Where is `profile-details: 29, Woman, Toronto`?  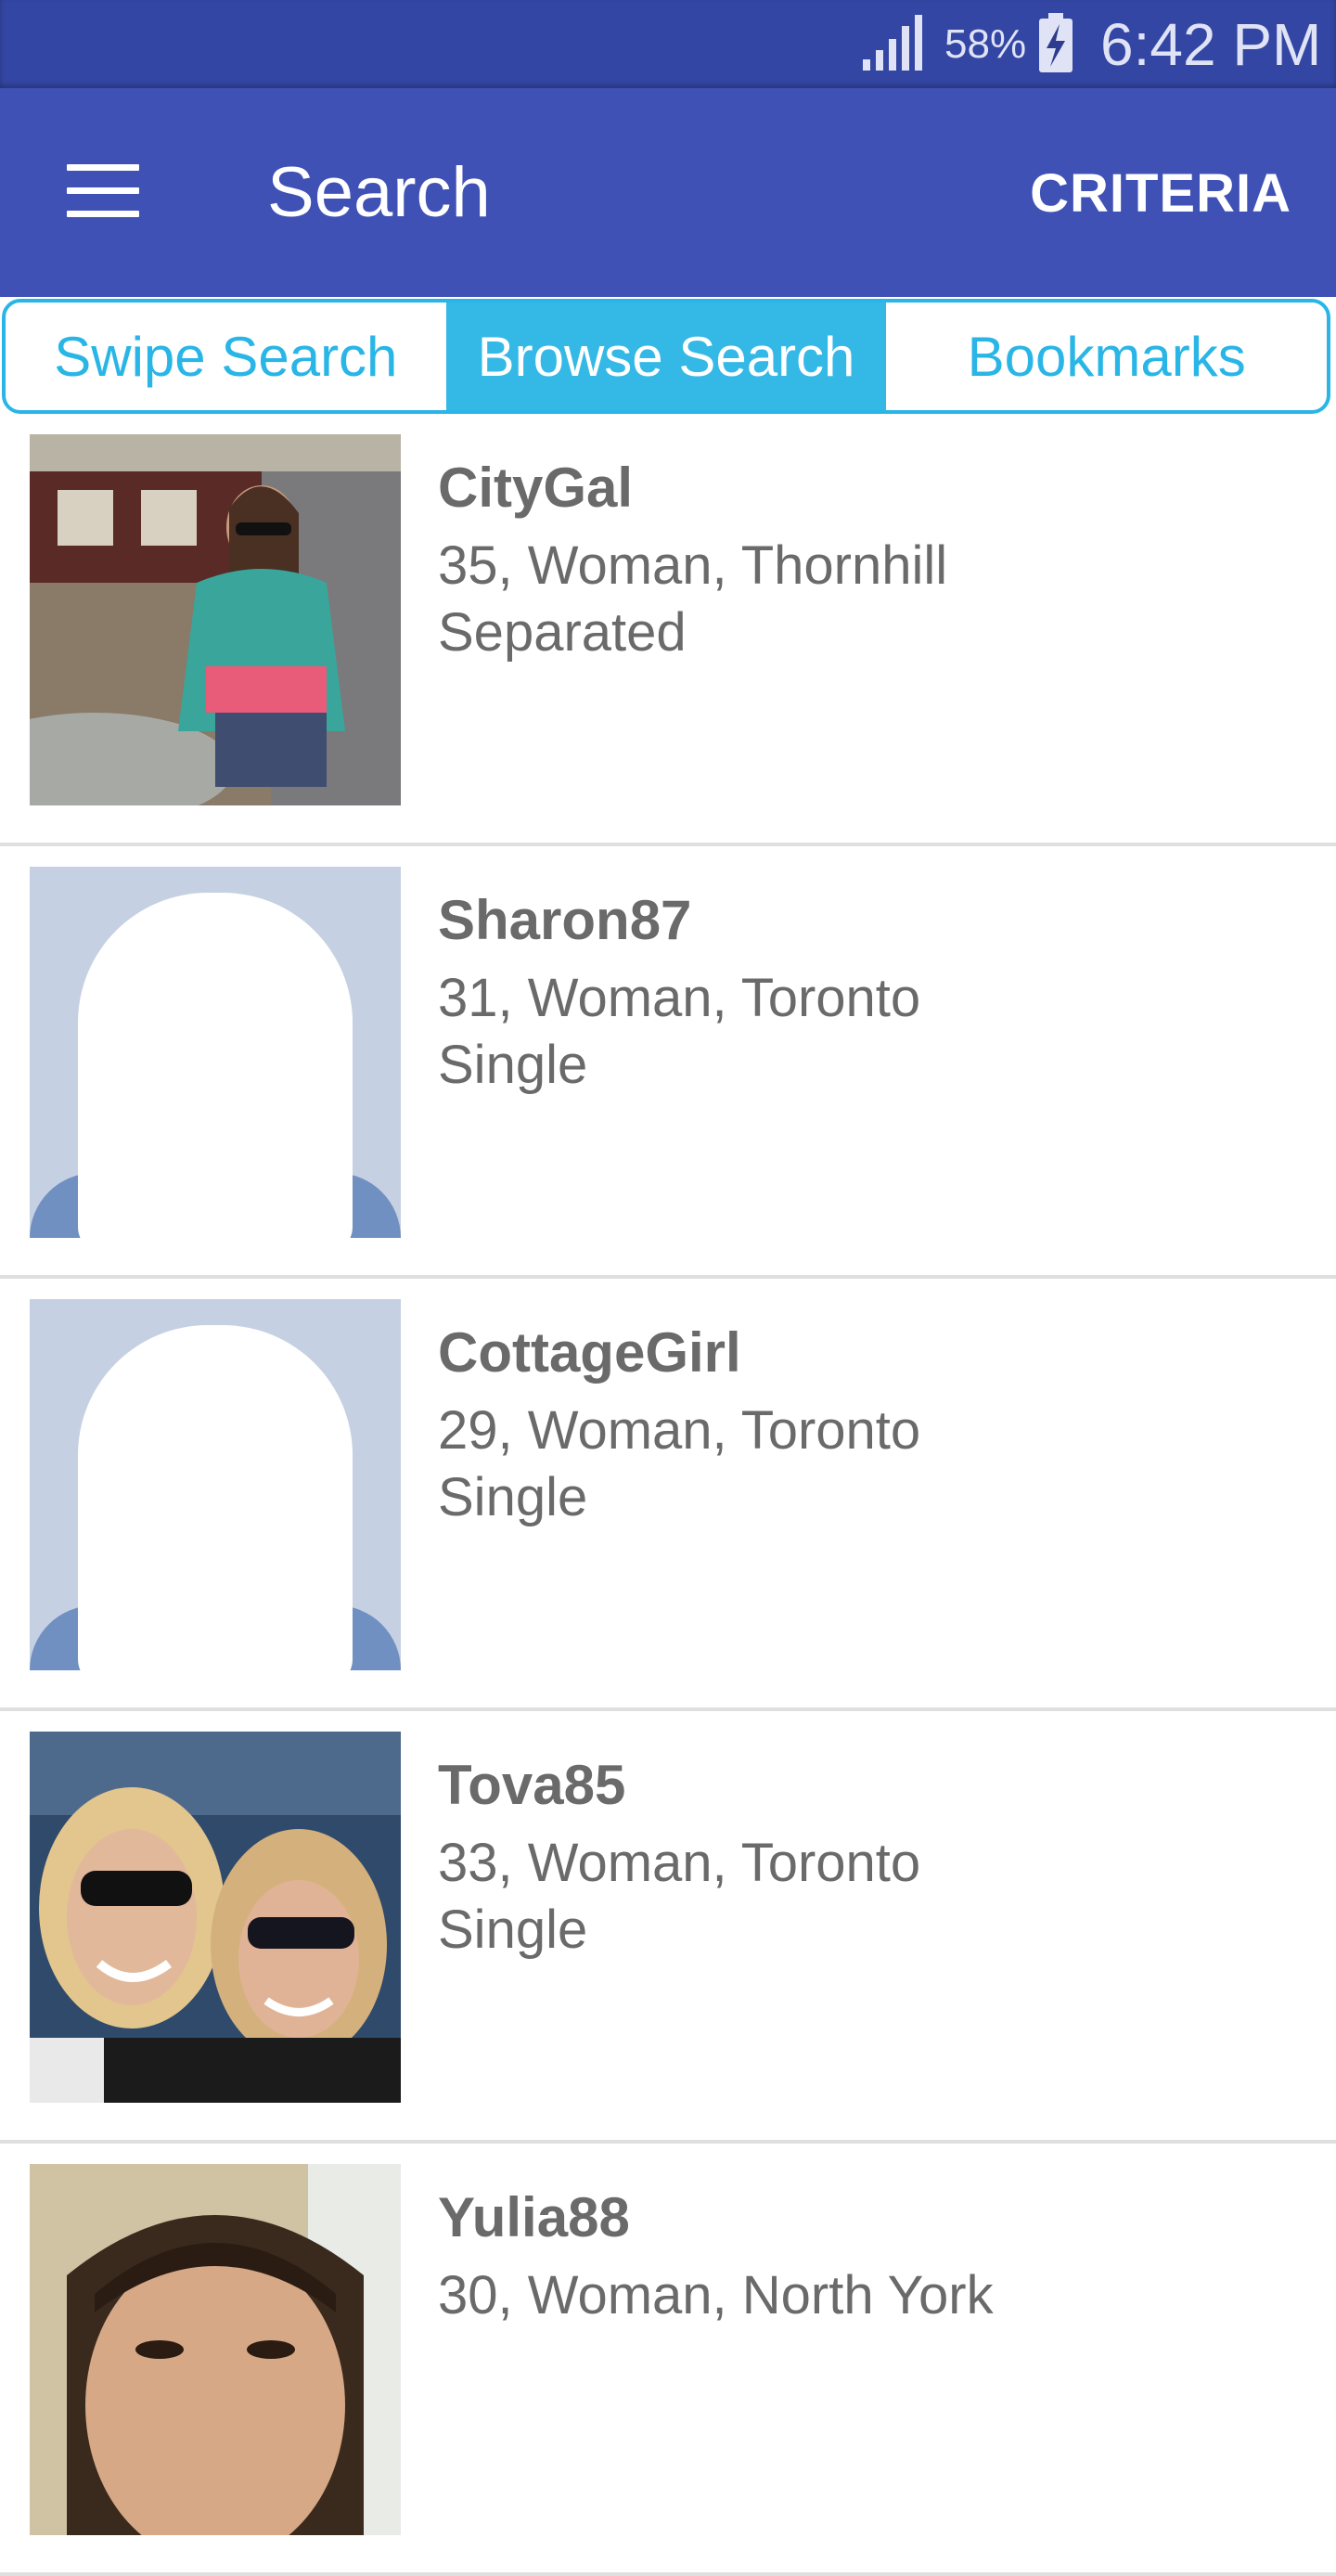
profile-details: 29, Woman, Toronto is located at coordinates (679, 1430).